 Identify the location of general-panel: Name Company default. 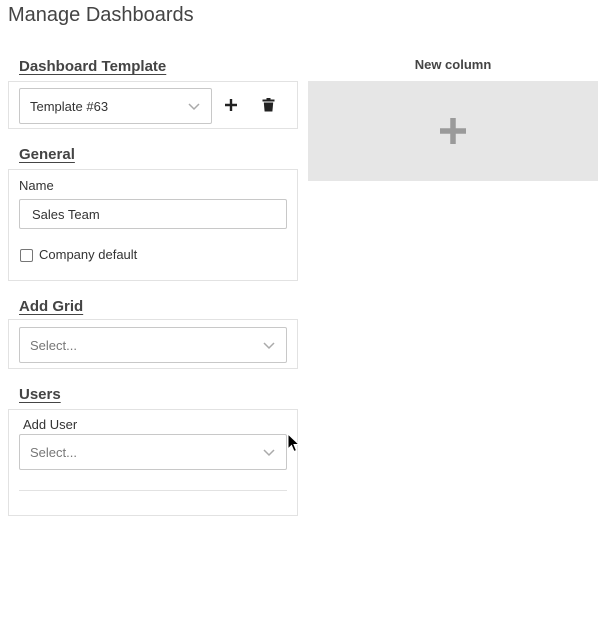
(153, 225).